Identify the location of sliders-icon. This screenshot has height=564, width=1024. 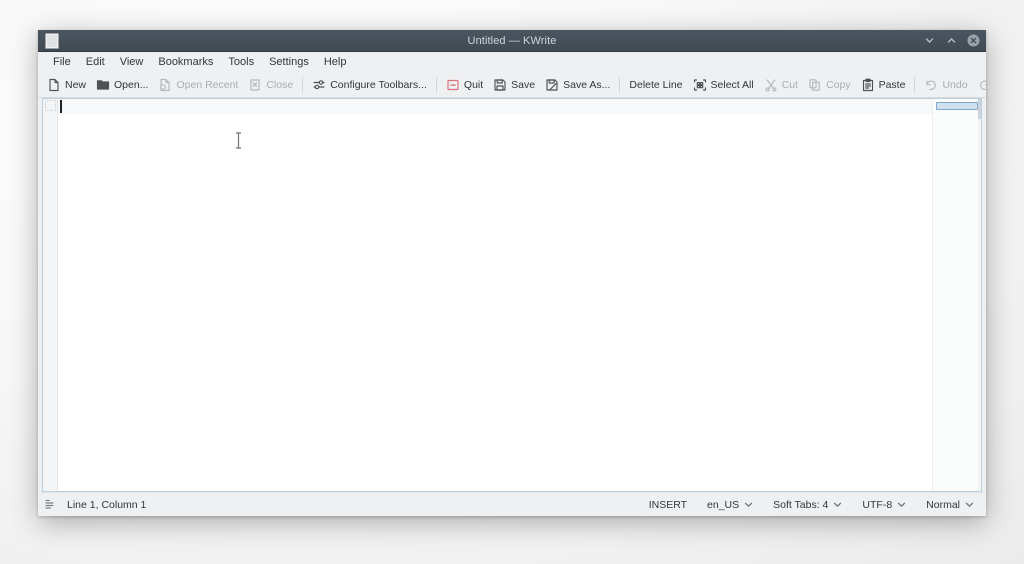
(319, 85).